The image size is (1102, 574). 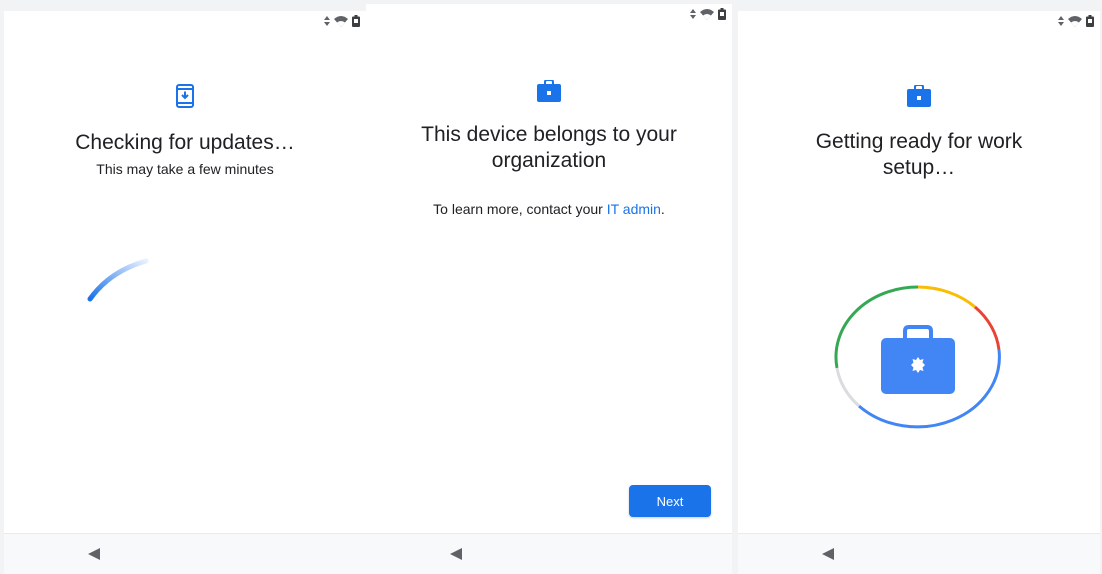 I want to click on next-button: Next, so click(x=670, y=501).